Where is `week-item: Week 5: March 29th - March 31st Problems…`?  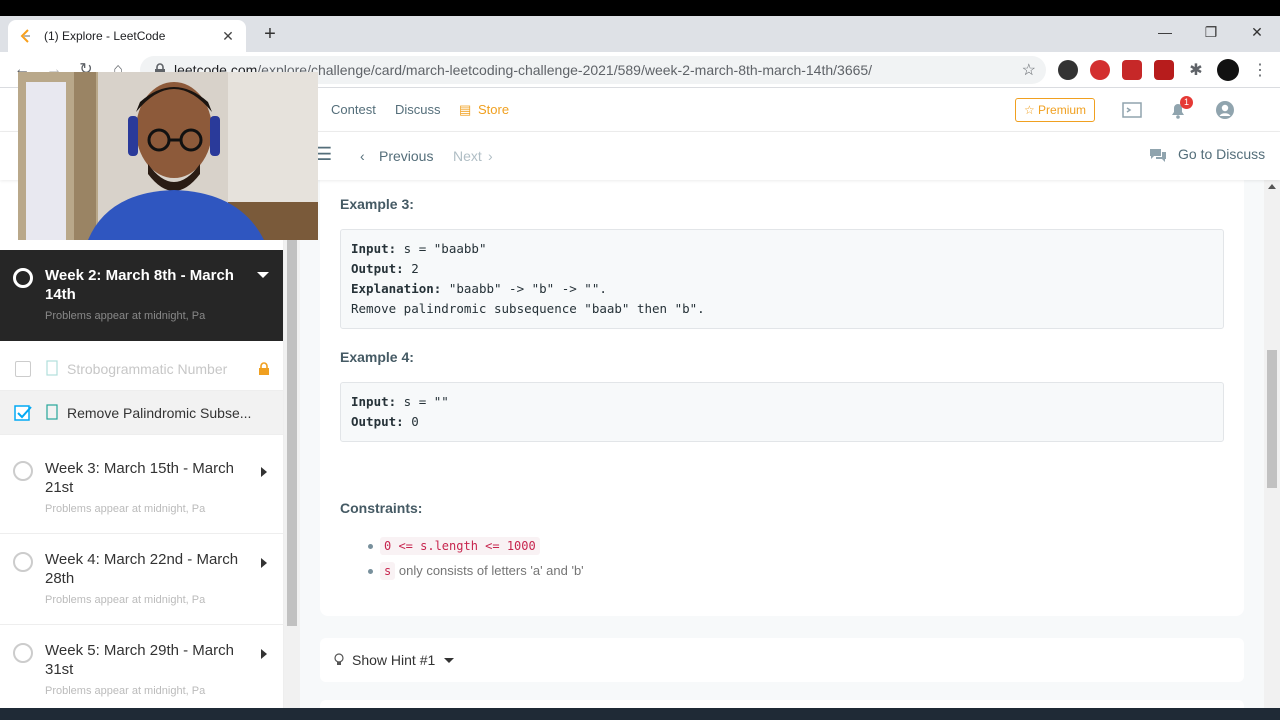
week-item: Week 5: March 29th - March 31st Problems… is located at coordinates (141, 666).